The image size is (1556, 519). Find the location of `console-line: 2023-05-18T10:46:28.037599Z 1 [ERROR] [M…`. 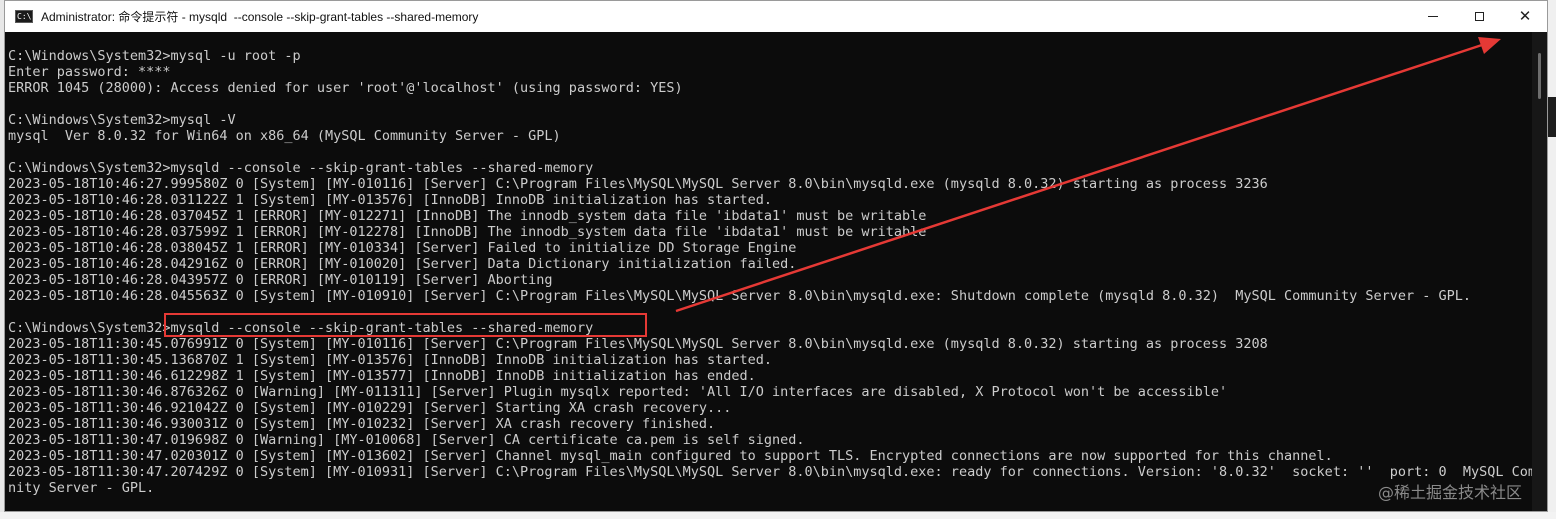

console-line: 2023-05-18T10:46:28.037599Z 1 [ERROR] [M… is located at coordinates (467, 232).